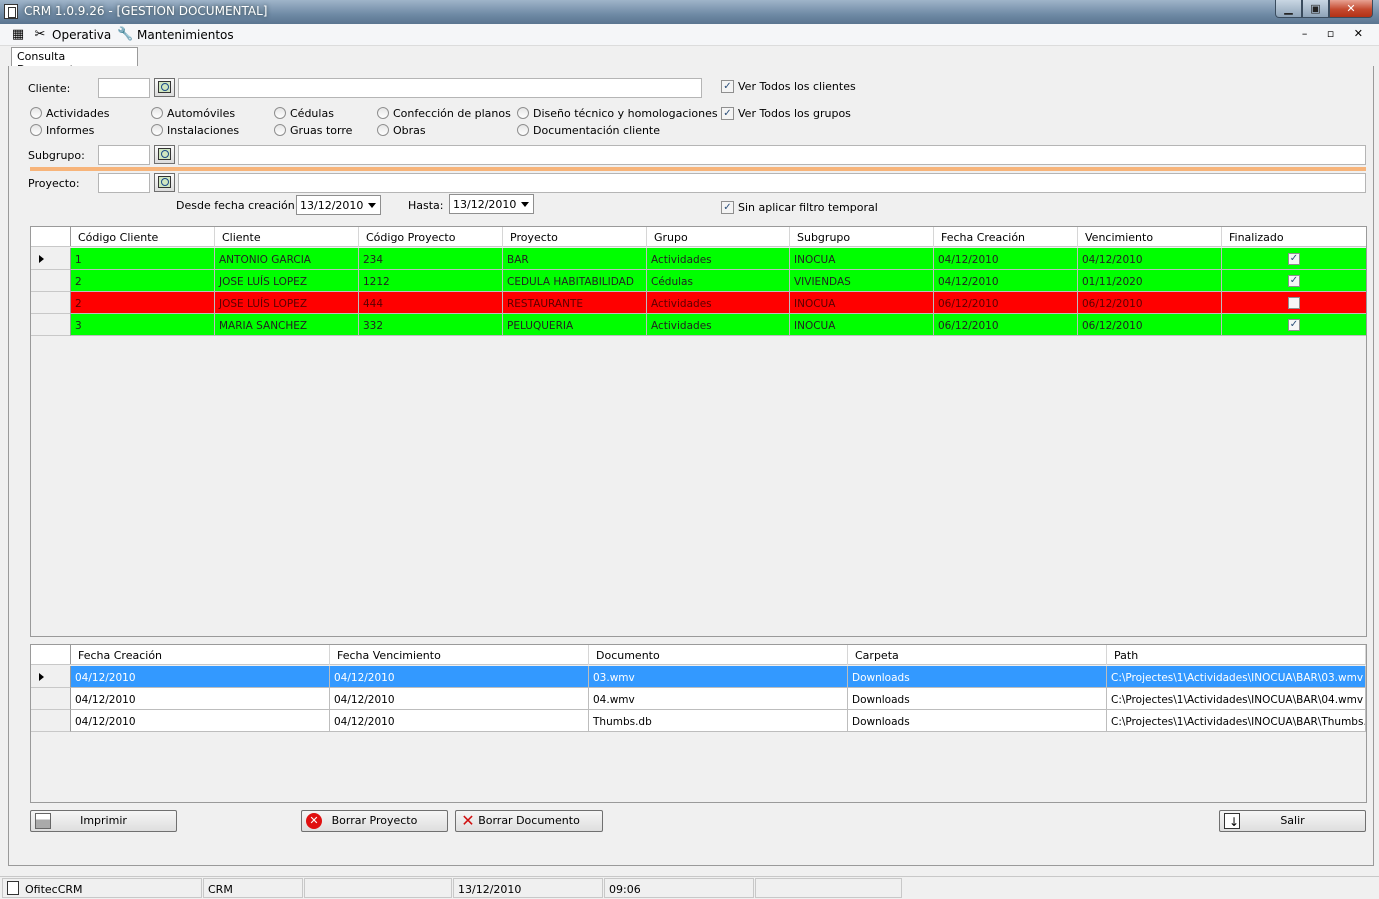 The image size is (1379, 899). I want to click on table-cell: ANTONIO GARCIA, so click(287, 259).